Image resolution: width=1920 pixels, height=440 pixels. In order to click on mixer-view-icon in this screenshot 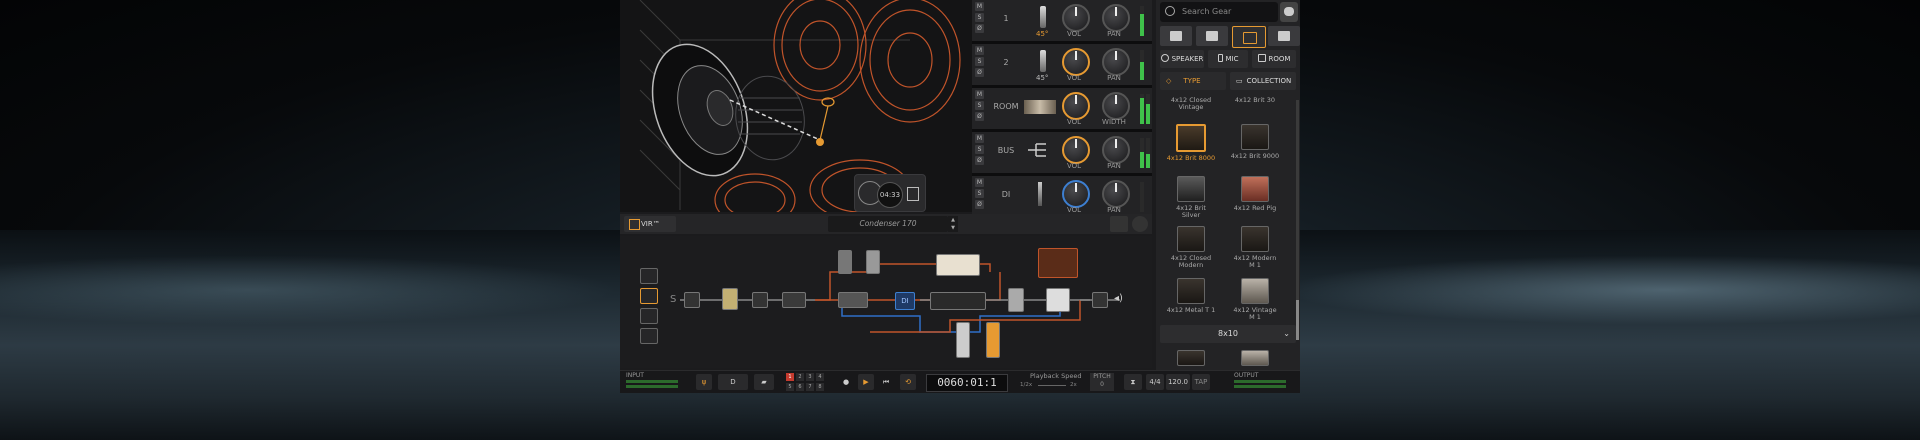, I will do `click(1119, 224)`.